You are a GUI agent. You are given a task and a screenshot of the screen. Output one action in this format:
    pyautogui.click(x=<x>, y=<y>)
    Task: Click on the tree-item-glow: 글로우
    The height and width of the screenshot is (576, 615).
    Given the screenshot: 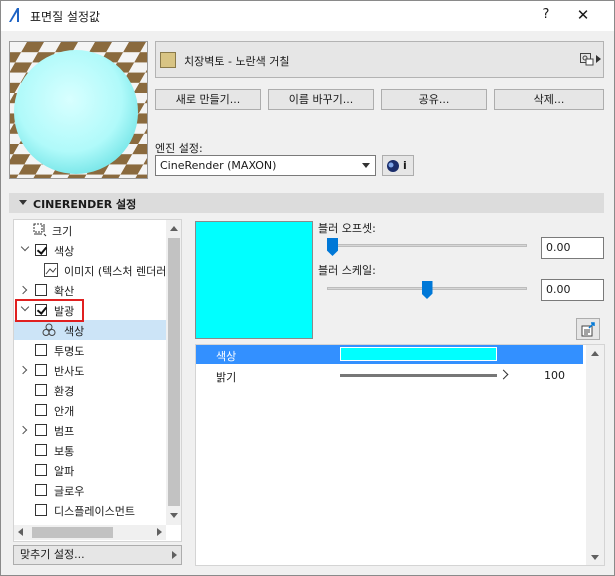 What is the action you would take?
    pyautogui.click(x=90, y=490)
    